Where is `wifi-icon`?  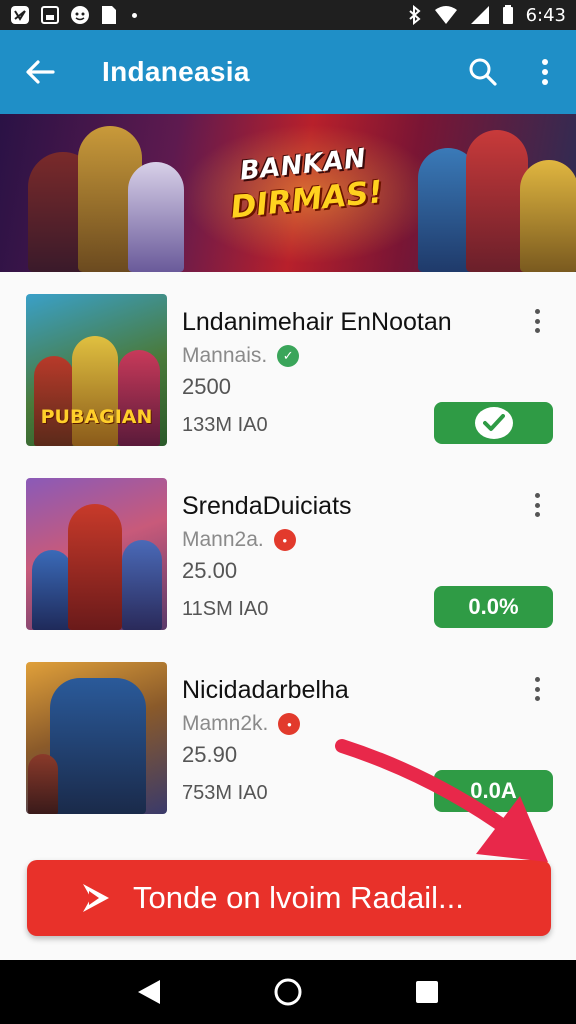
wifi-icon is located at coordinates (445, 15).